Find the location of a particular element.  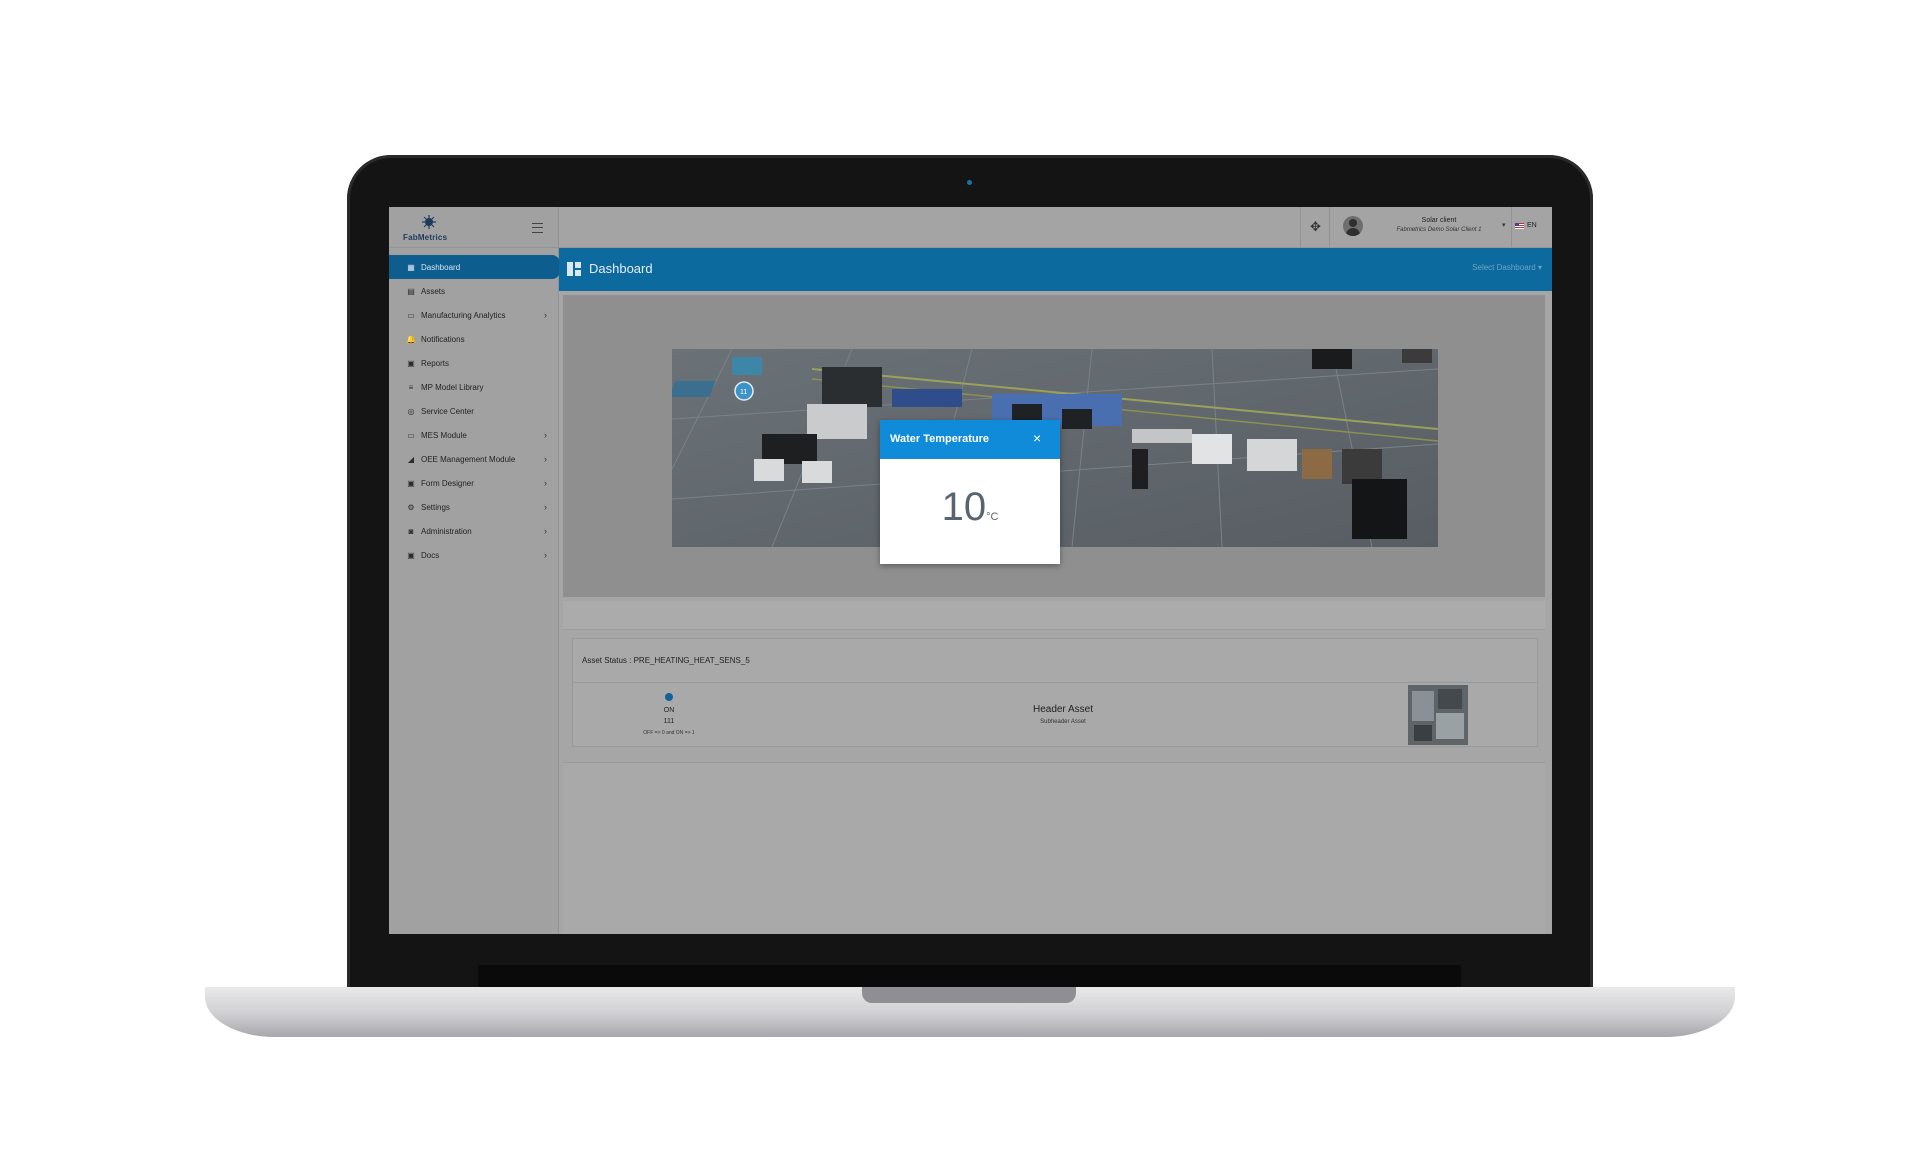

grid-icon: ▦ is located at coordinates (411, 267).